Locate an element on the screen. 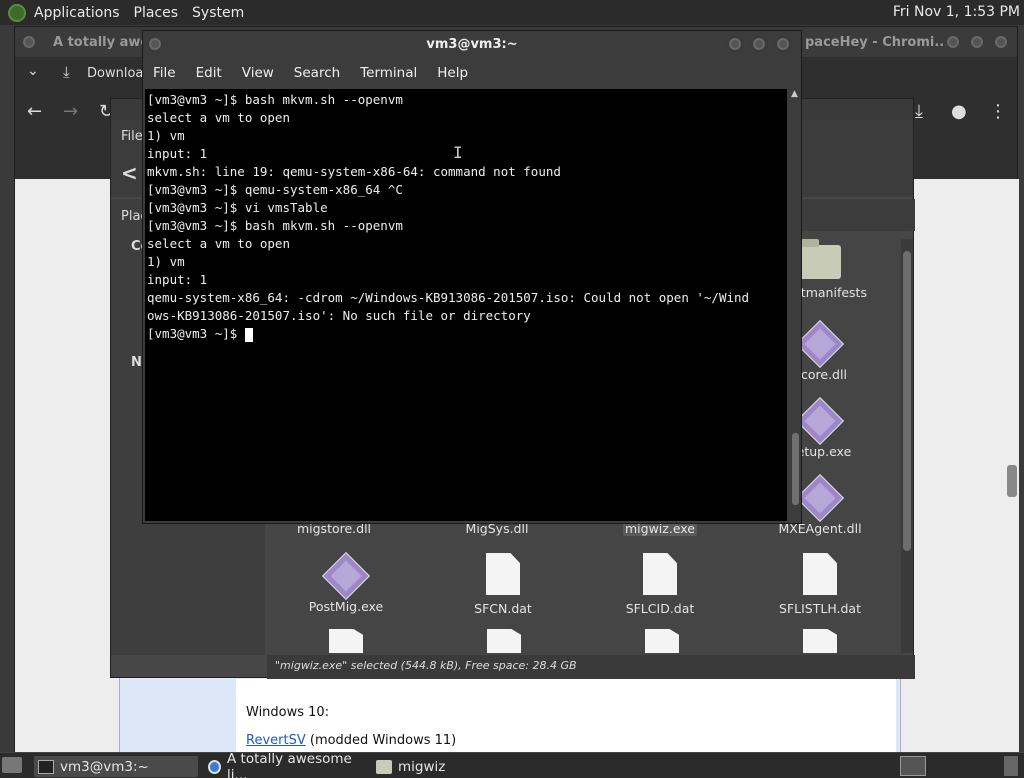  menu-view: View is located at coordinates (258, 73).